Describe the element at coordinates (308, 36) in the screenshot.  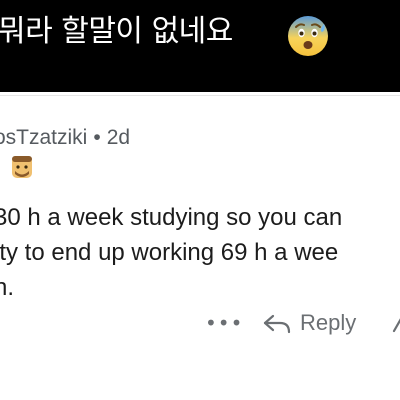
I see `anxious-face-with-sweat-icon` at that location.